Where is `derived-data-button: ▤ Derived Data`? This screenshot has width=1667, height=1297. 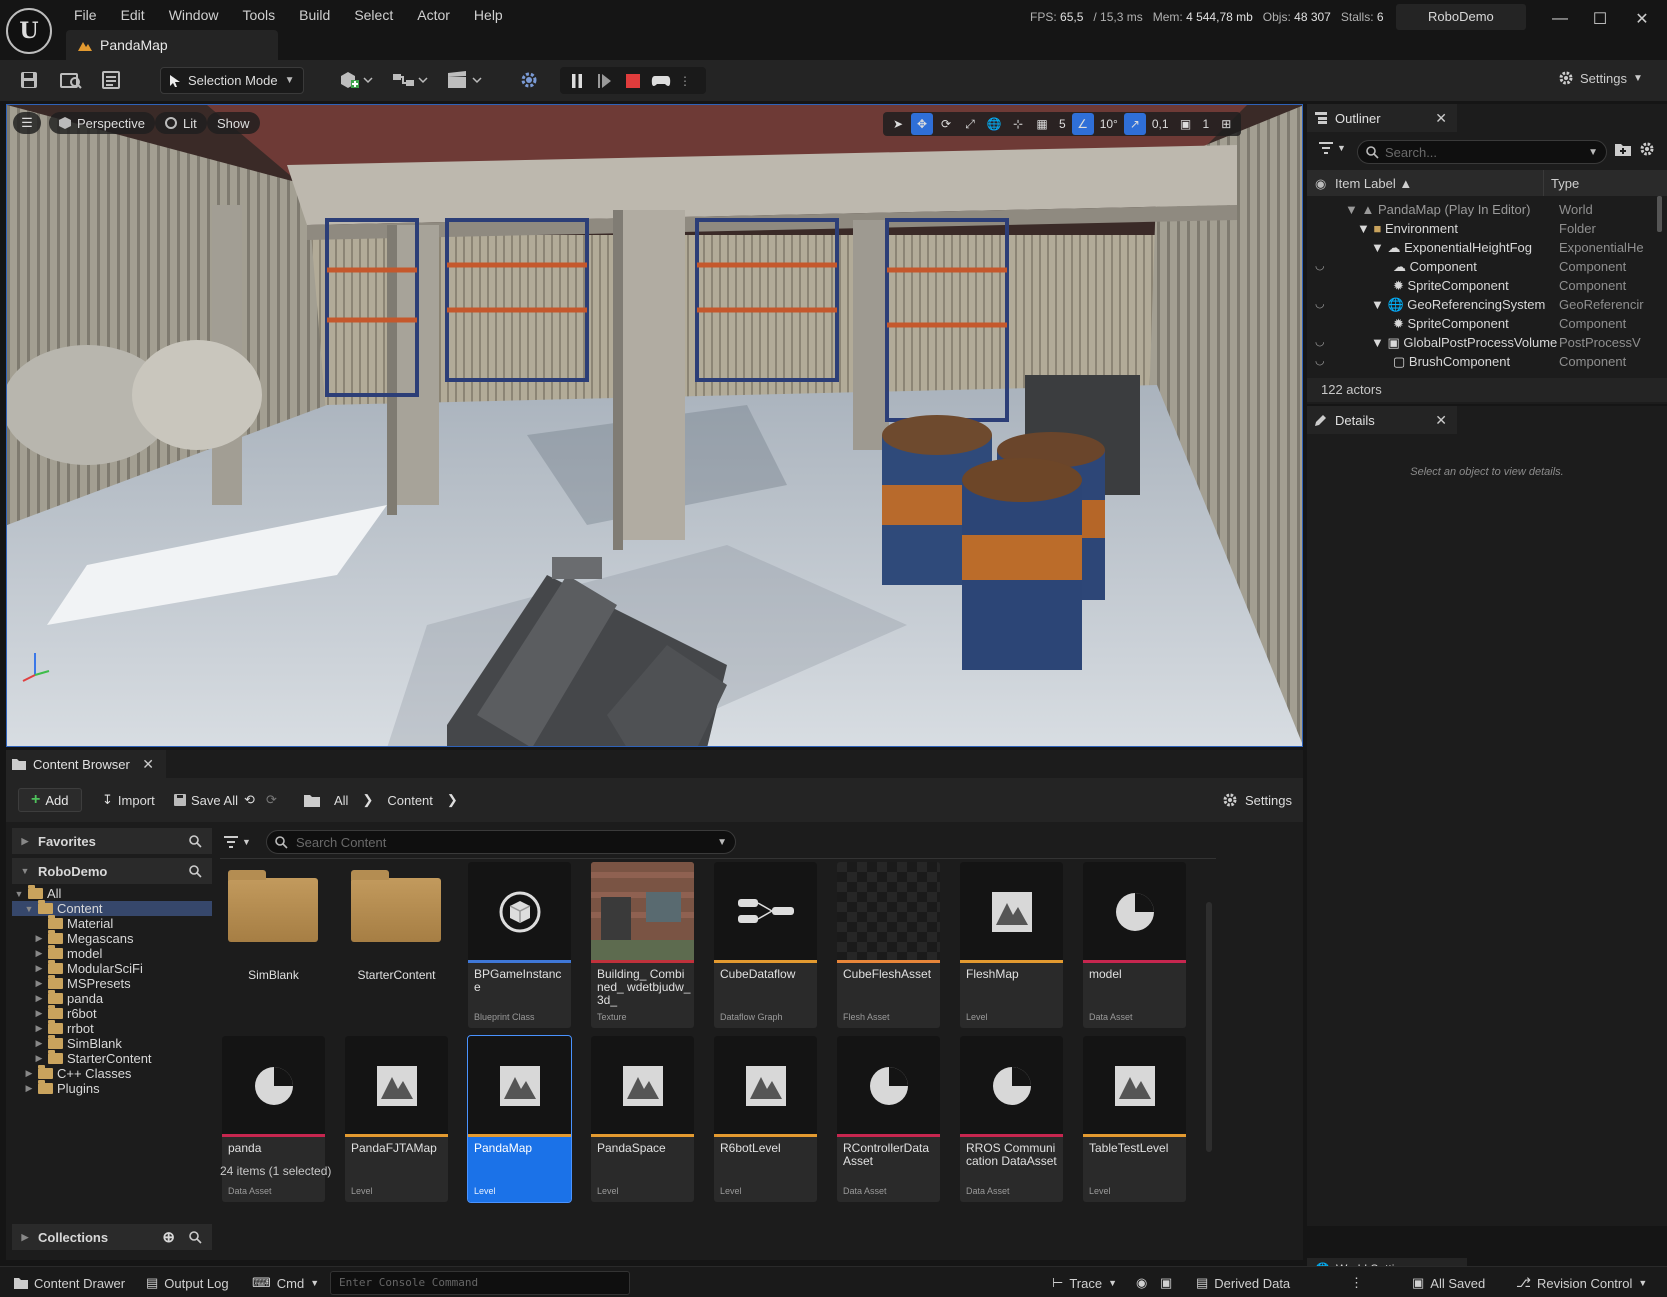
derived-data-button: ▤ Derived Data is located at coordinates (1243, 1283).